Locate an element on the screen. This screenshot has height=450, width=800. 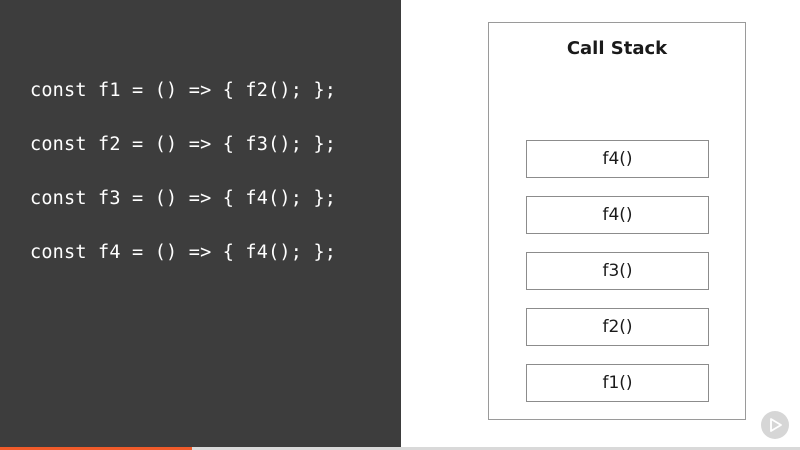
code-line-f3: const f3 = () => { f4(); }; is located at coordinates (183, 198).